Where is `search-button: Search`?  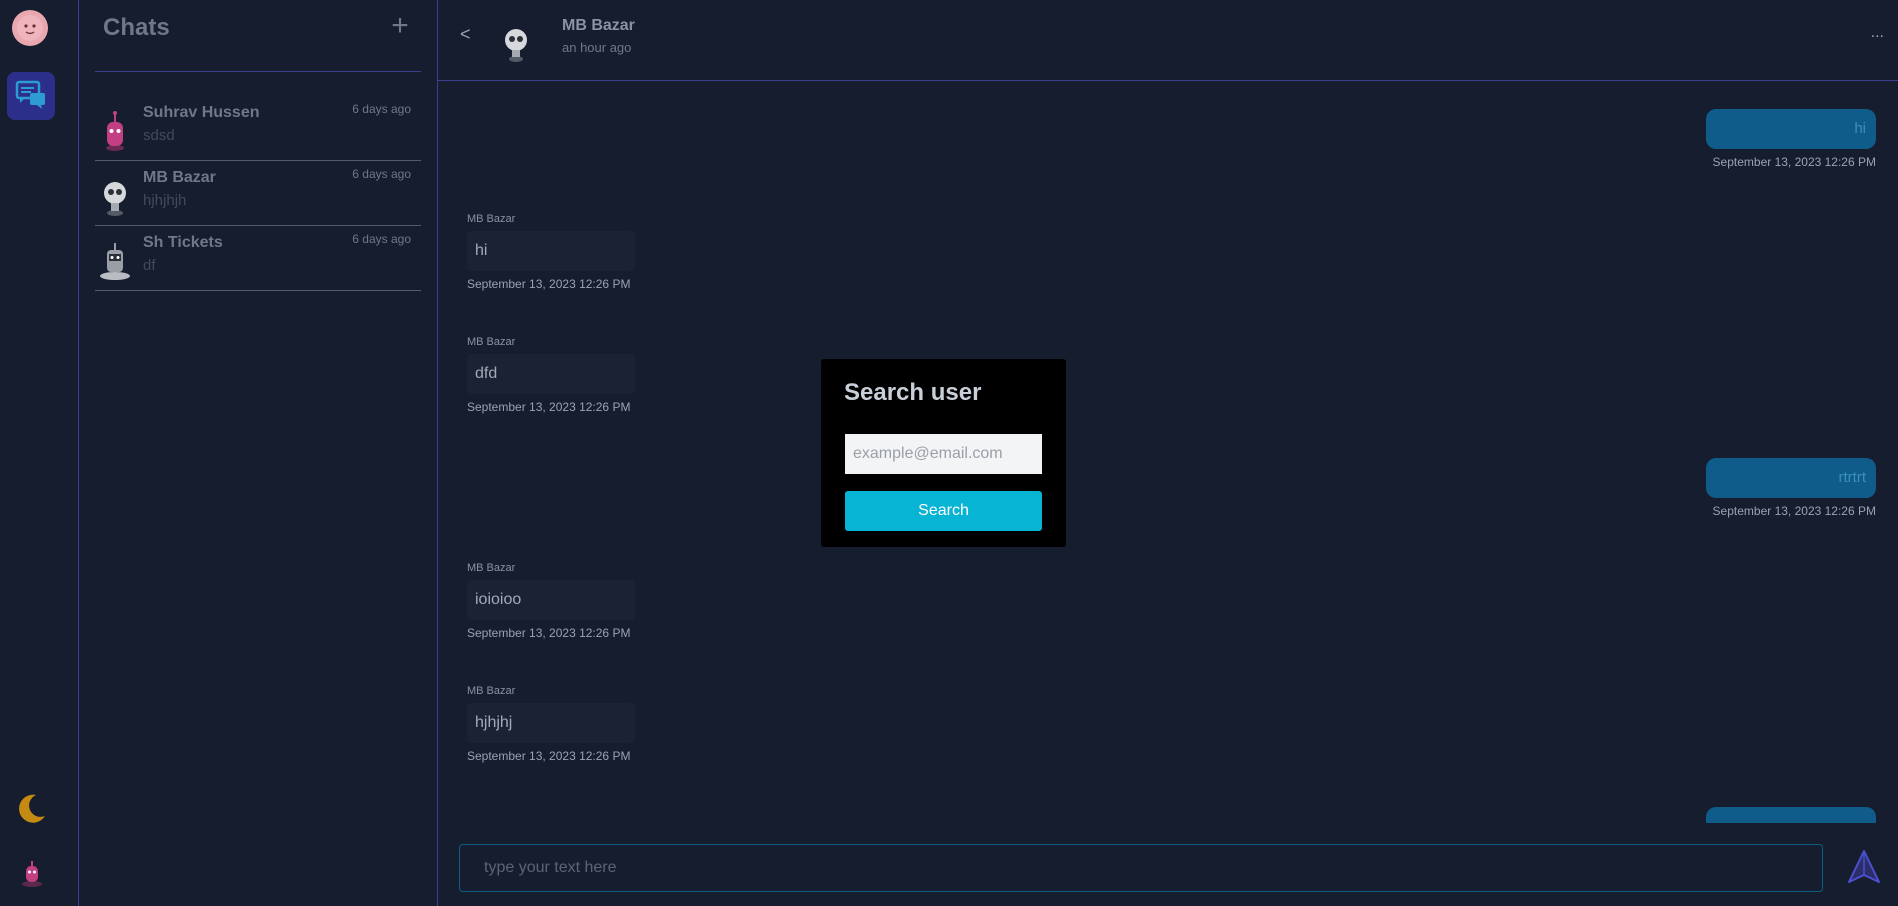 search-button: Search is located at coordinates (943, 511).